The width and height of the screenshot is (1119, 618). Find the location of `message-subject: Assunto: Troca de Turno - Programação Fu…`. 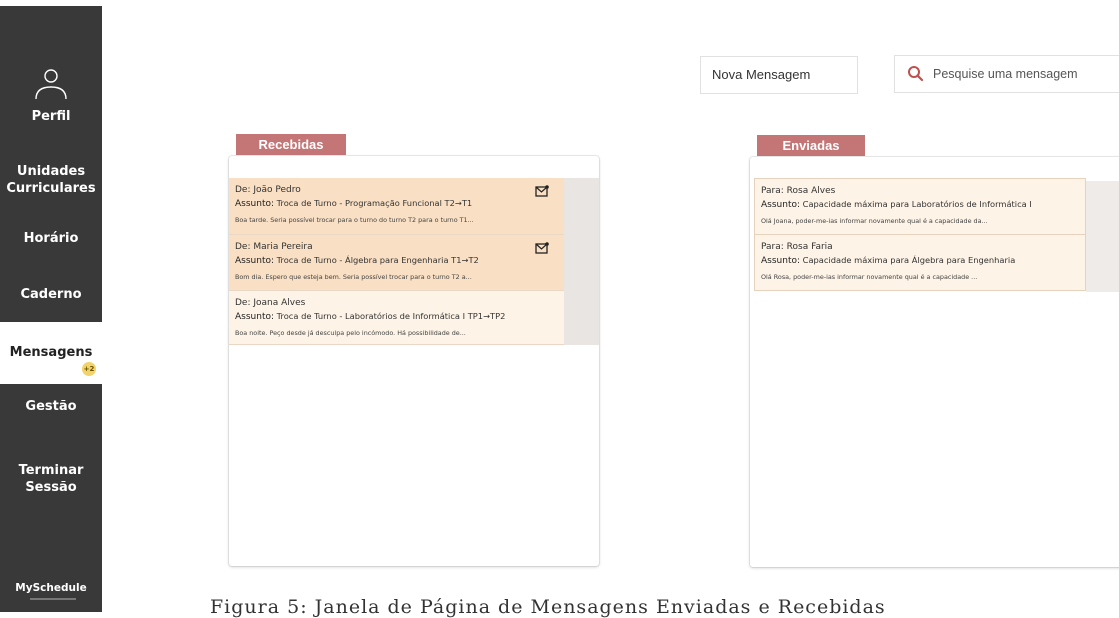

message-subject: Assunto: Troca de Turno - Programação Fu… is located at coordinates (354, 203).